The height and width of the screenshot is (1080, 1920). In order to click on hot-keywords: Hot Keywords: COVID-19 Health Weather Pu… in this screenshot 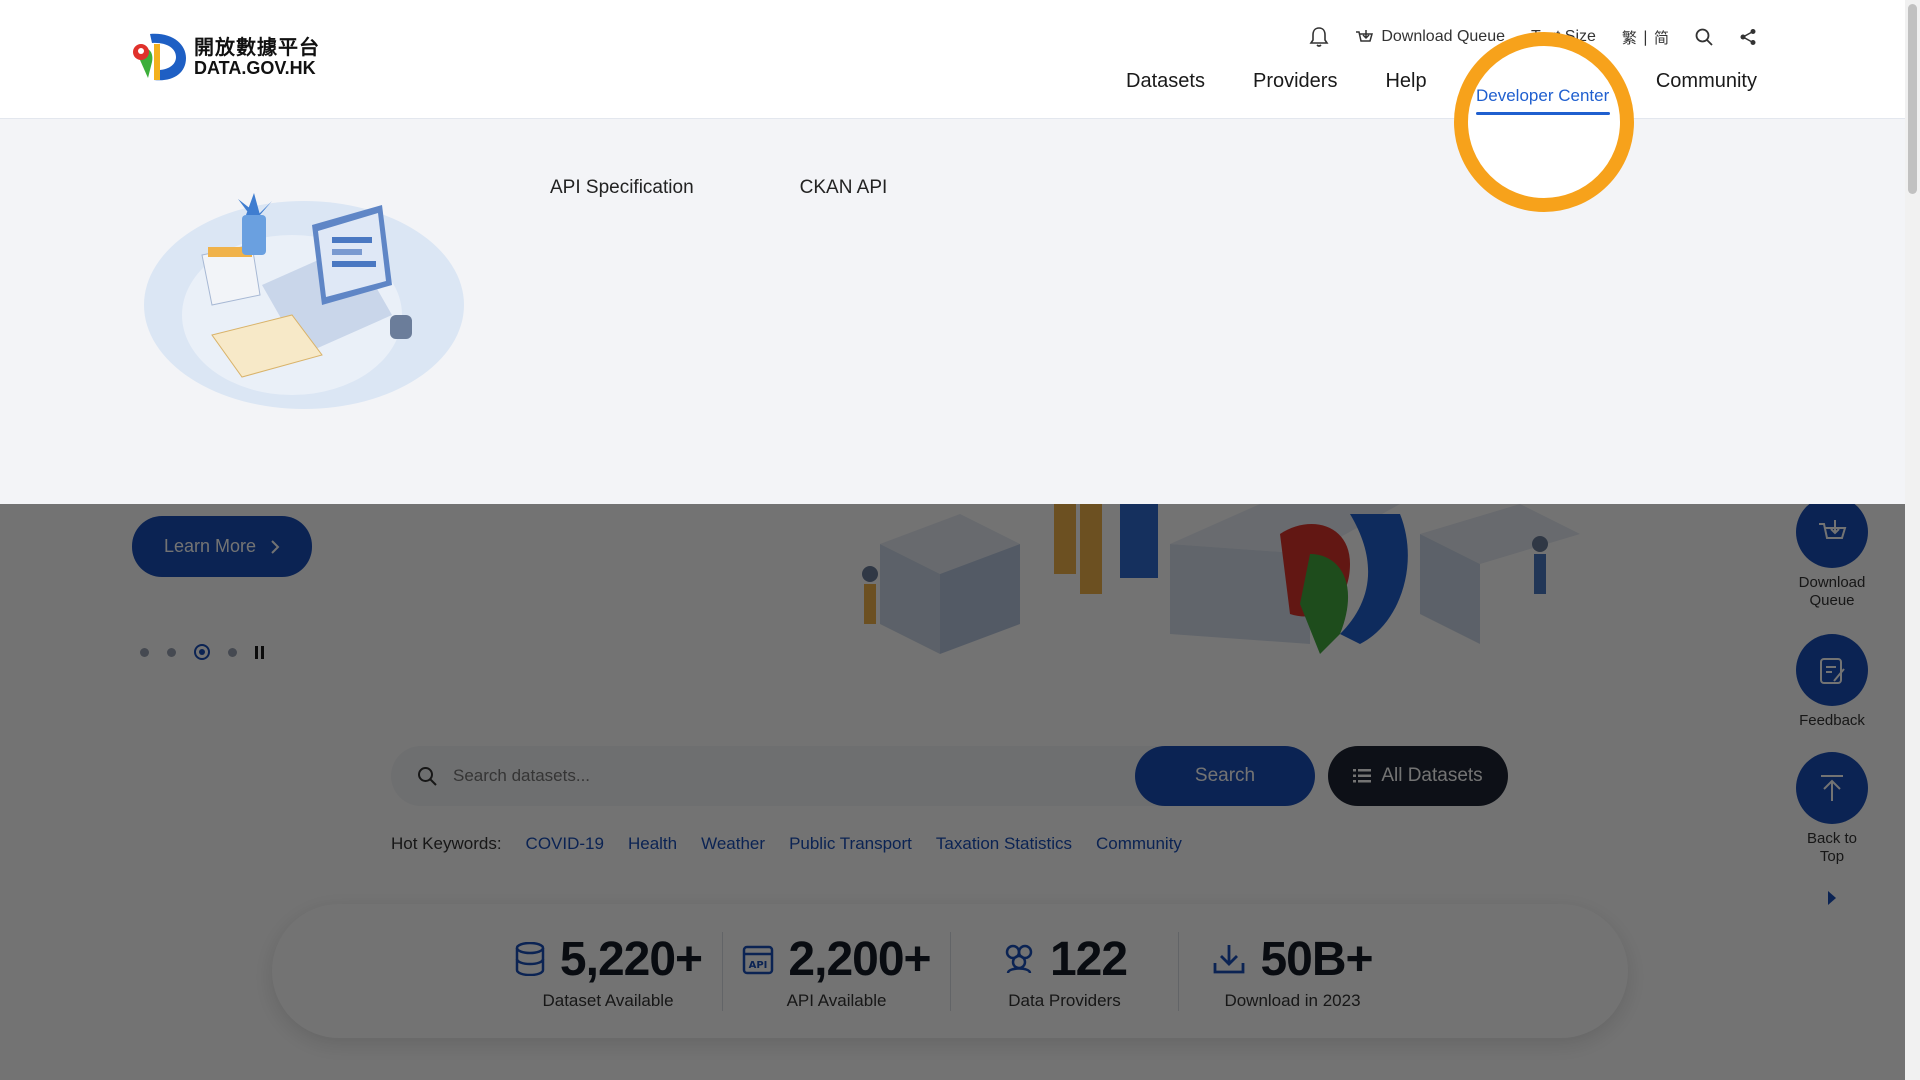, I will do `click(786, 844)`.